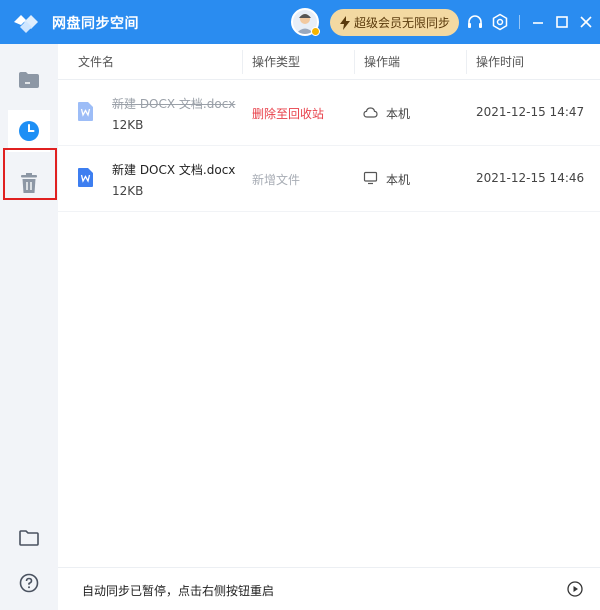 The width and height of the screenshot is (600, 610). Describe the element at coordinates (178, 591) in the screenshot. I see `sync-status-text: 自动同步已暂停，点击右侧按钮重启` at that location.